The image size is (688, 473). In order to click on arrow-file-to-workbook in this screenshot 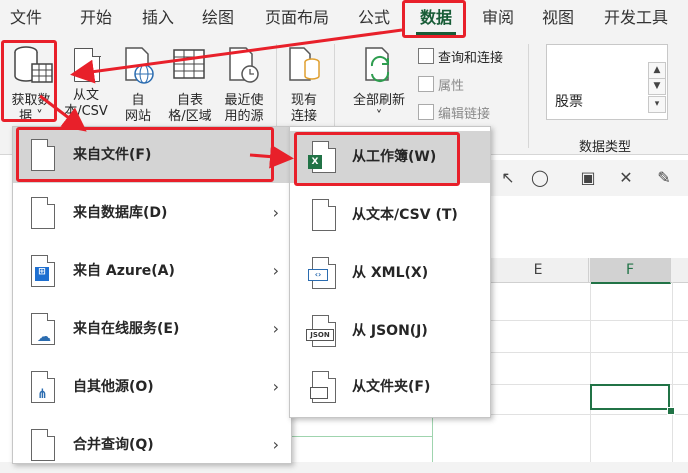, I will do `click(271, 156)`.